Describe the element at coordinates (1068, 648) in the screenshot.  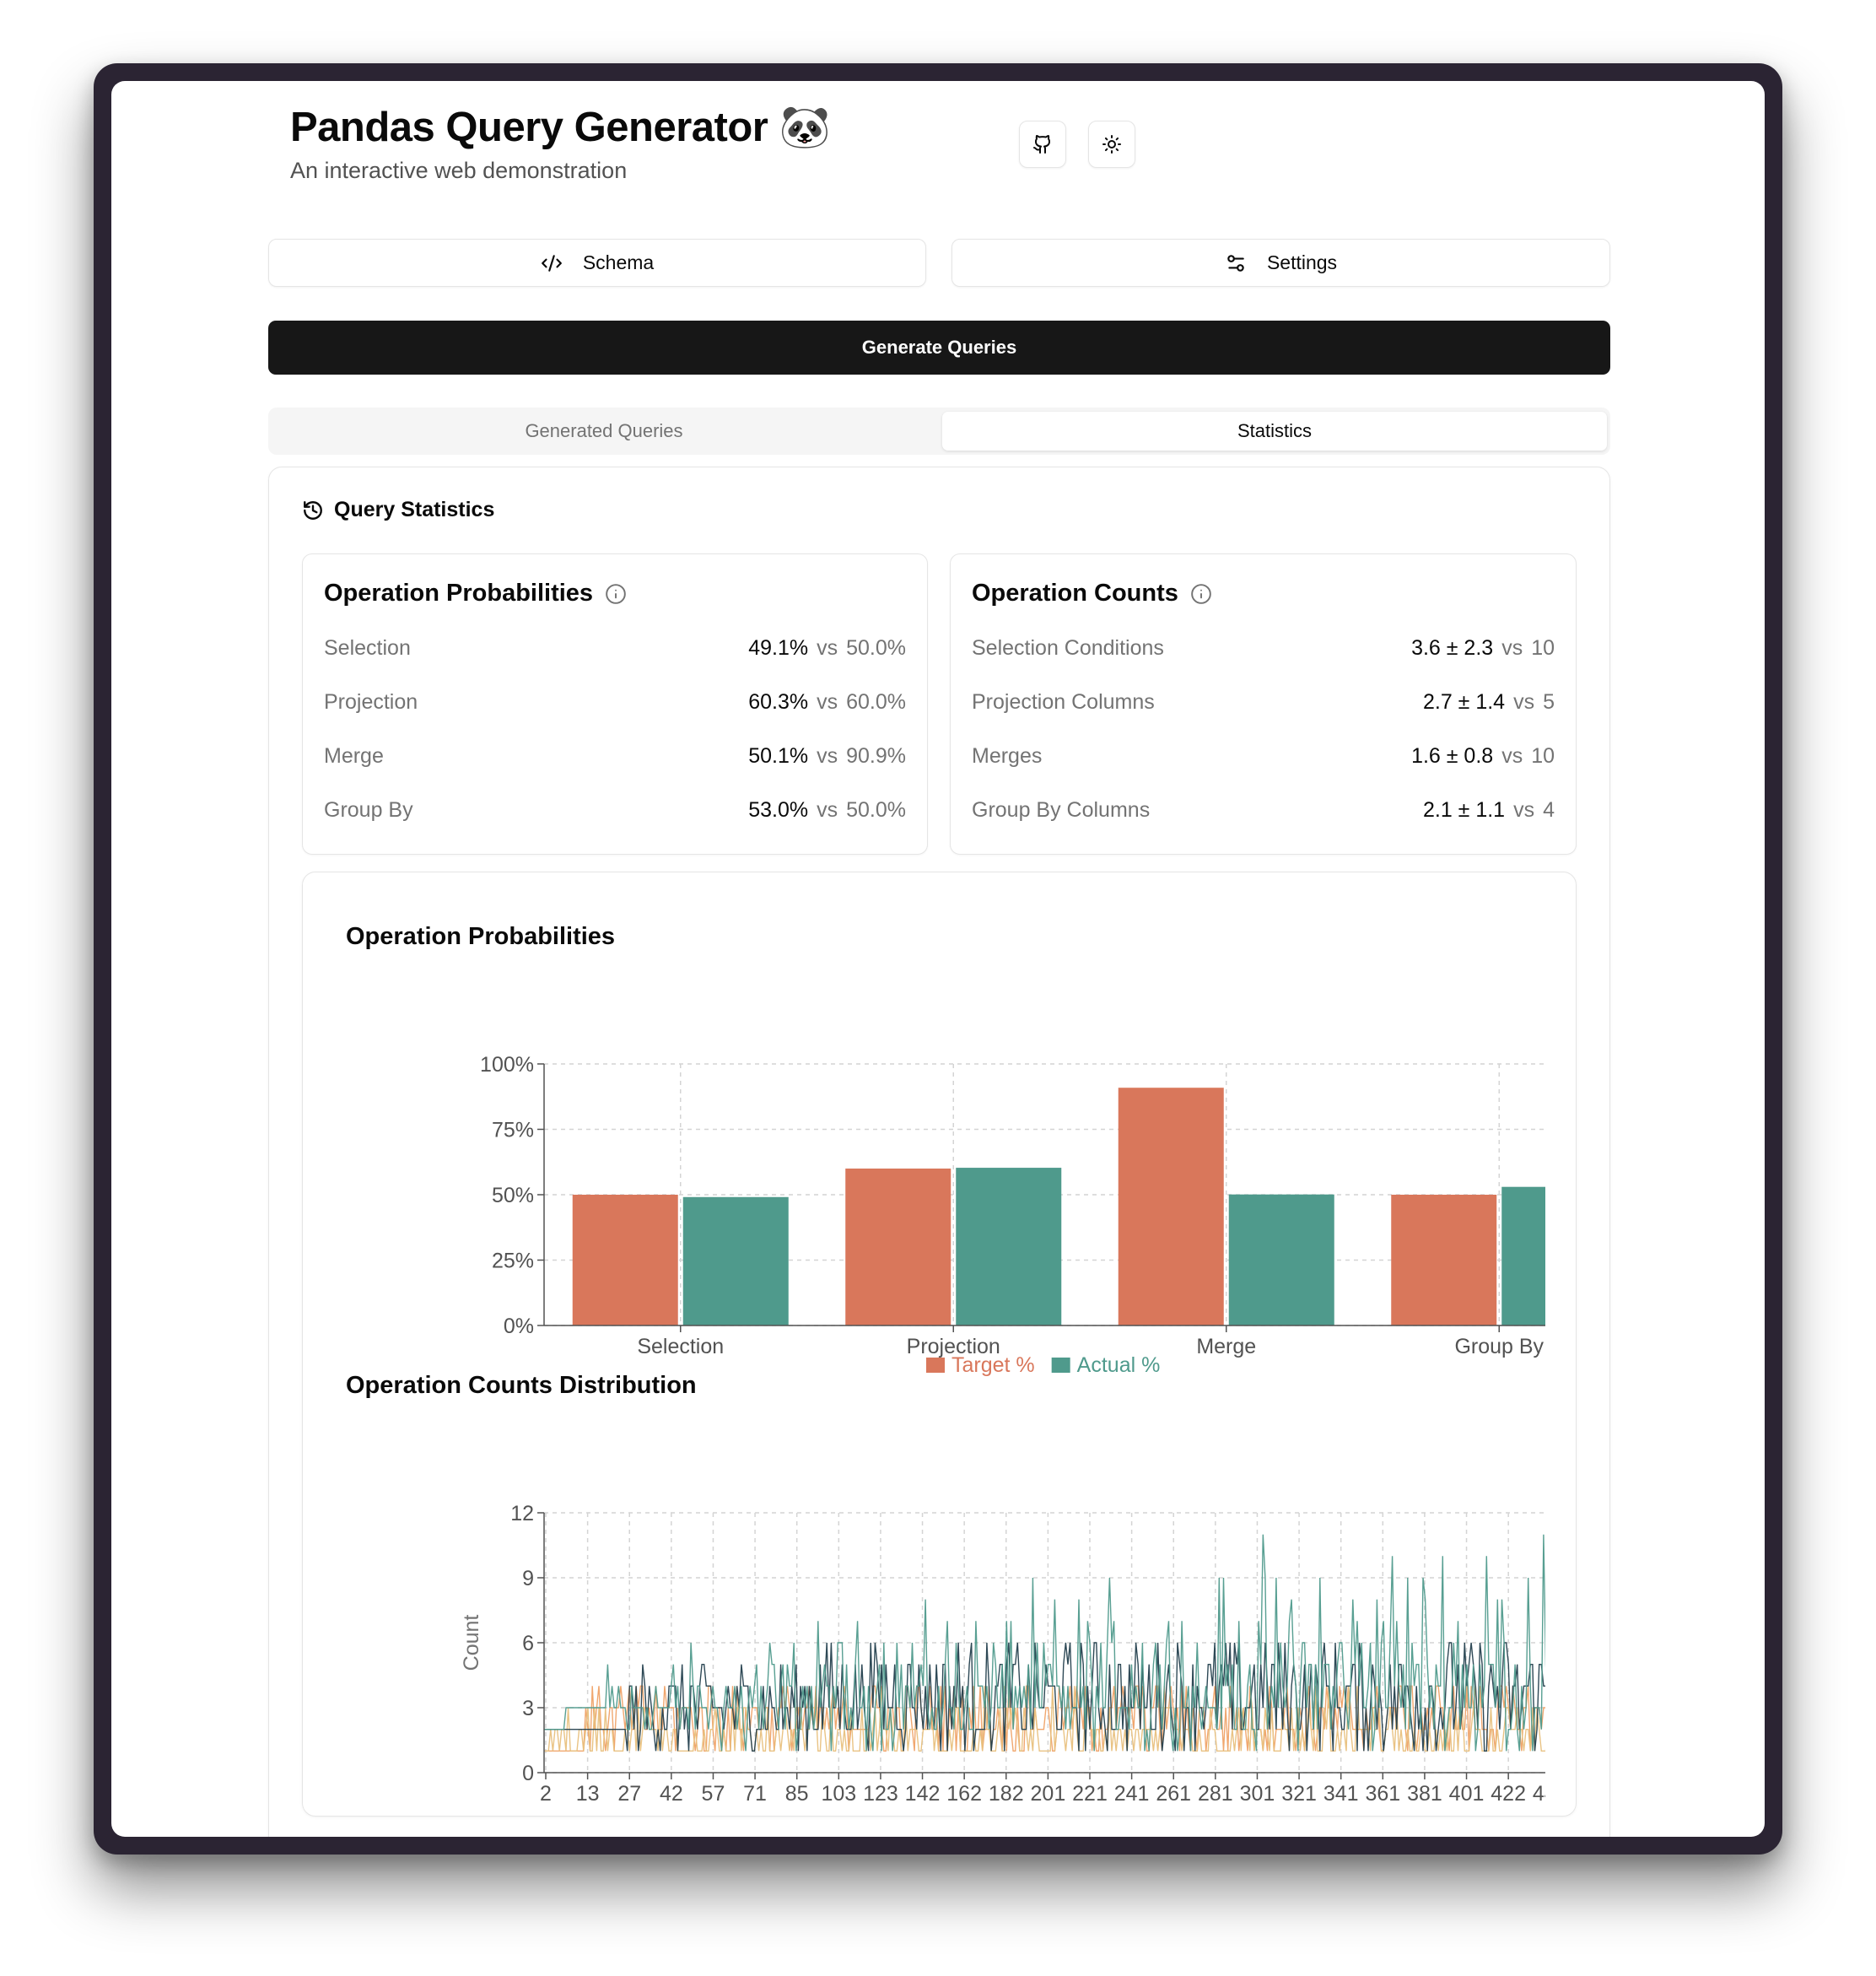
I see `stat-label: Selection Conditions` at that location.